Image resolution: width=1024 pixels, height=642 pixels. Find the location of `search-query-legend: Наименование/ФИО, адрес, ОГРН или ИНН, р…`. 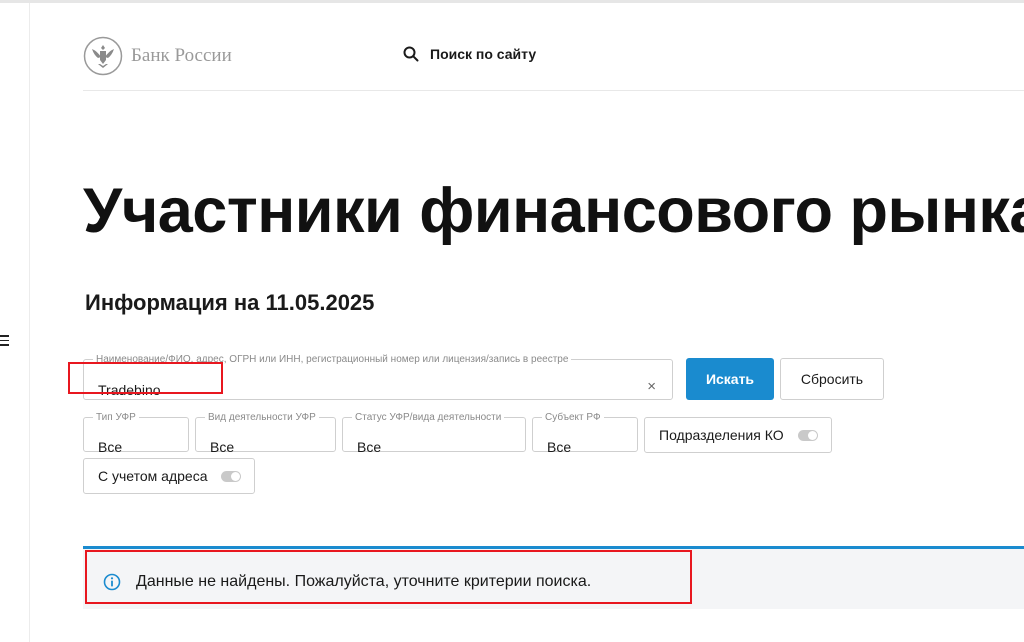

search-query-legend: Наименование/ФИО, адрес, ОГРН или ИНН, р… is located at coordinates (332, 359).